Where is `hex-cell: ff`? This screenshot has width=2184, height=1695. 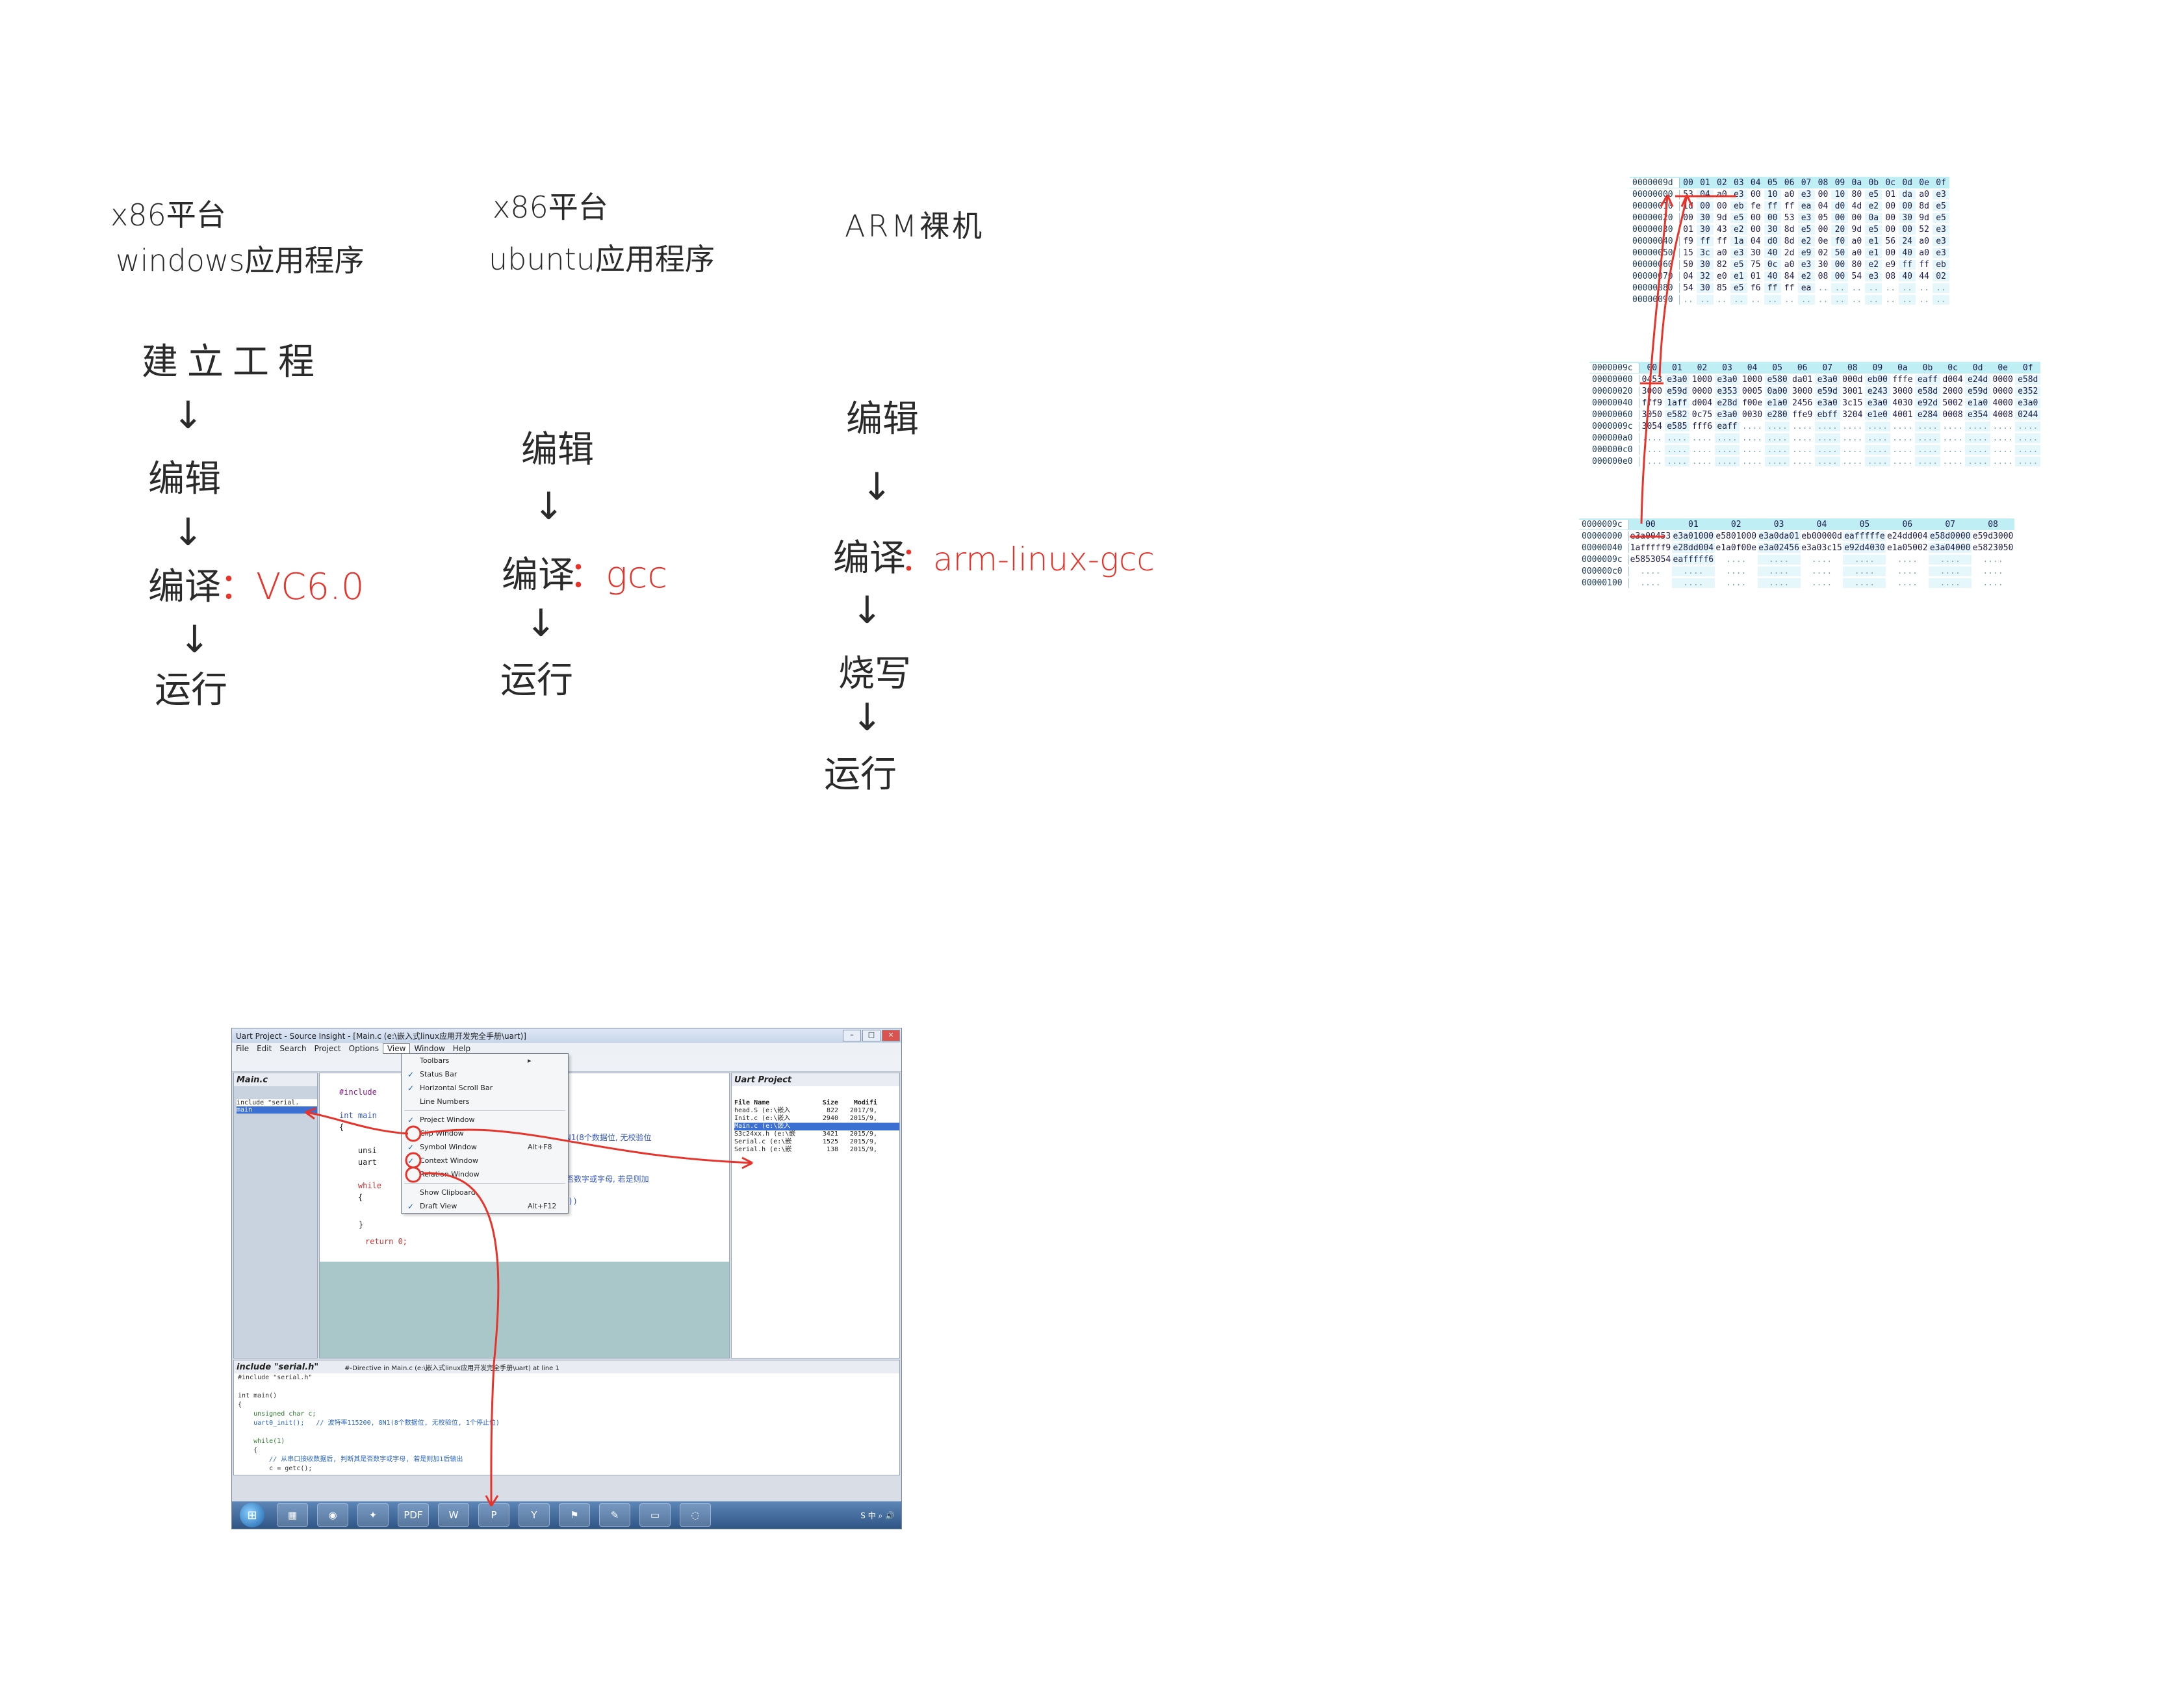
hex-cell: ff is located at coordinates (1789, 288).